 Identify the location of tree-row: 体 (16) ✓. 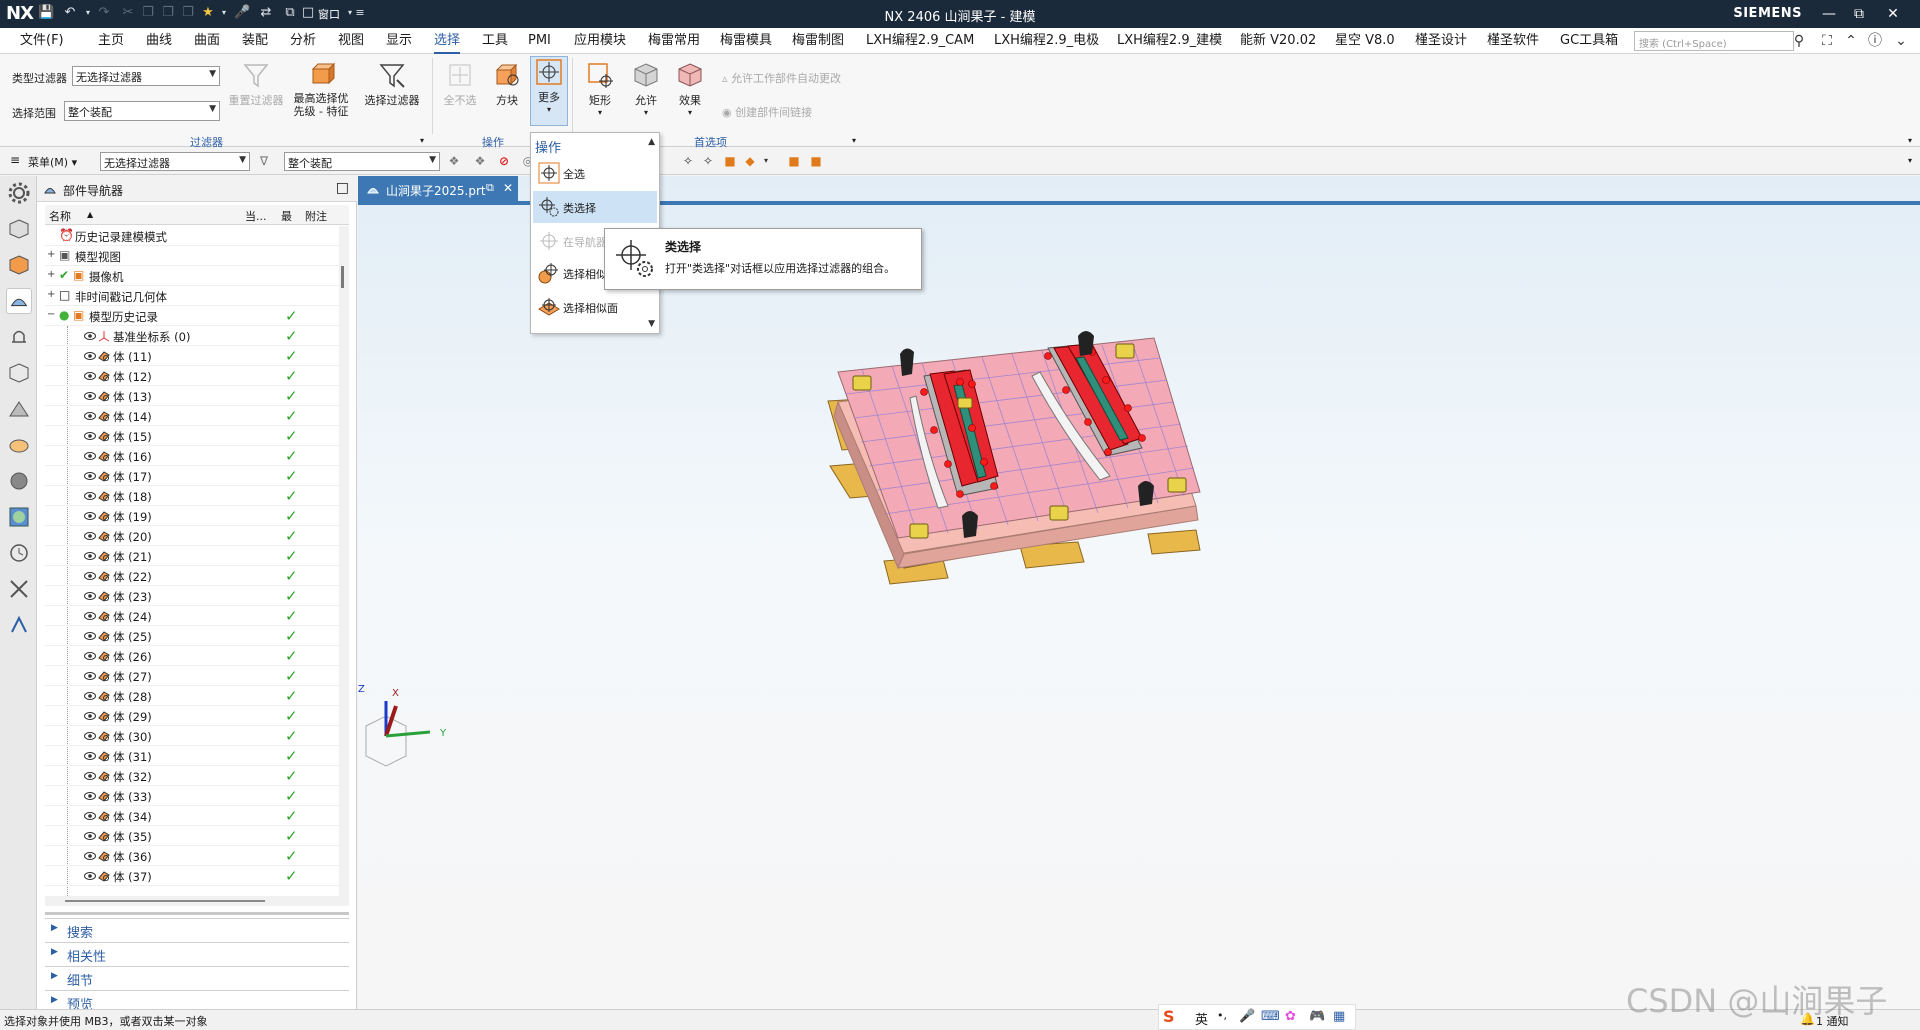
(192, 456).